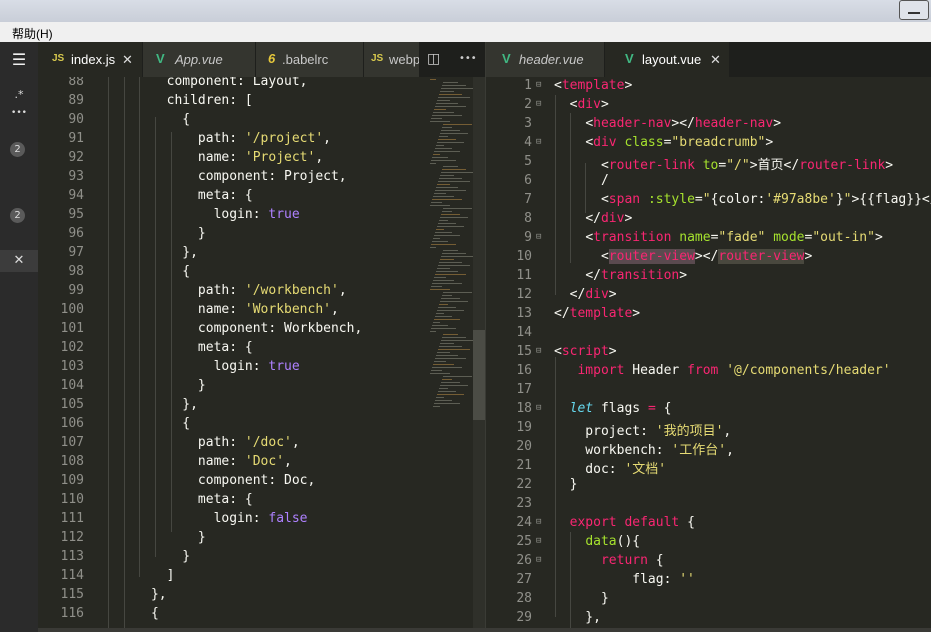 The image size is (931, 632). What do you see at coordinates (199, 59) in the screenshot?
I see `tab-app-vue: V App.vue` at bounding box center [199, 59].